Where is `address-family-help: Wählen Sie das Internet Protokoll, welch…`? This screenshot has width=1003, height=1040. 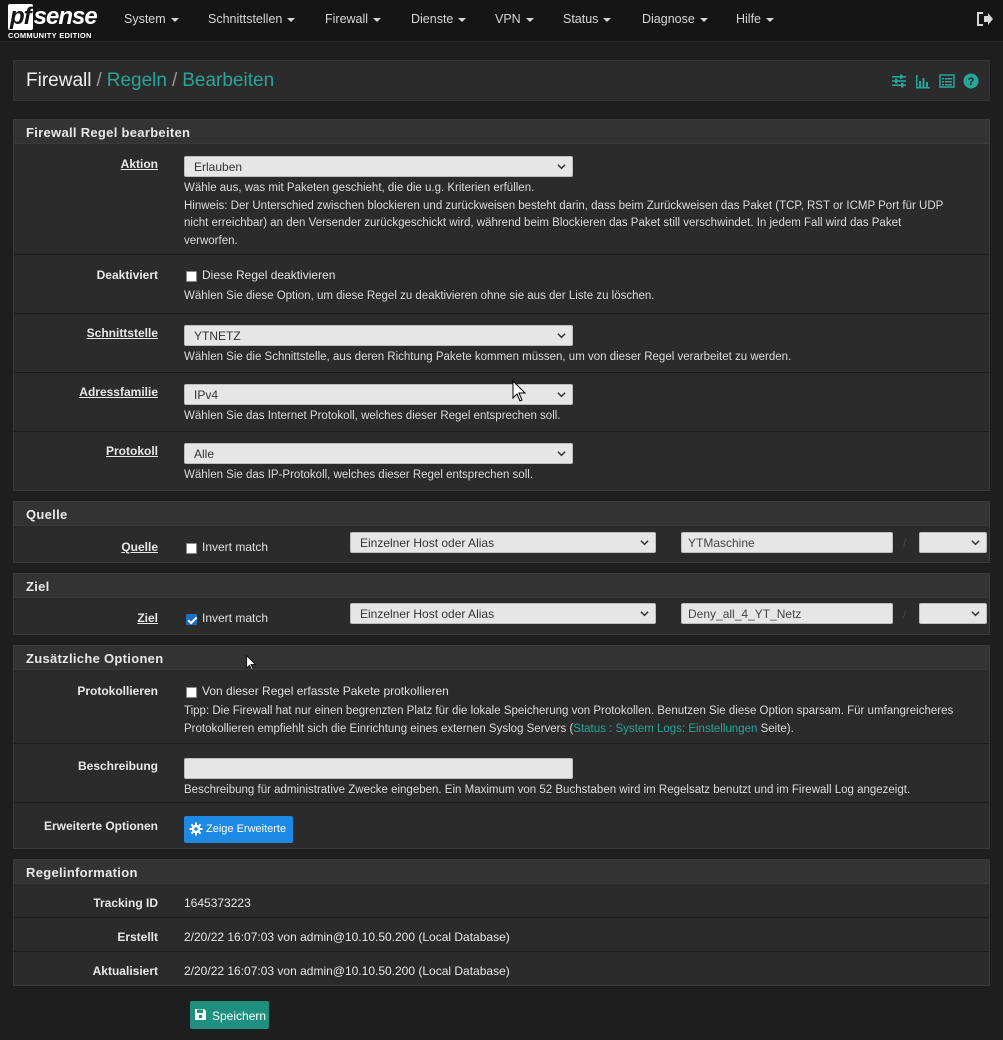
address-family-help: Wählen Sie das Internet Protokoll, welch… is located at coordinates (372, 416).